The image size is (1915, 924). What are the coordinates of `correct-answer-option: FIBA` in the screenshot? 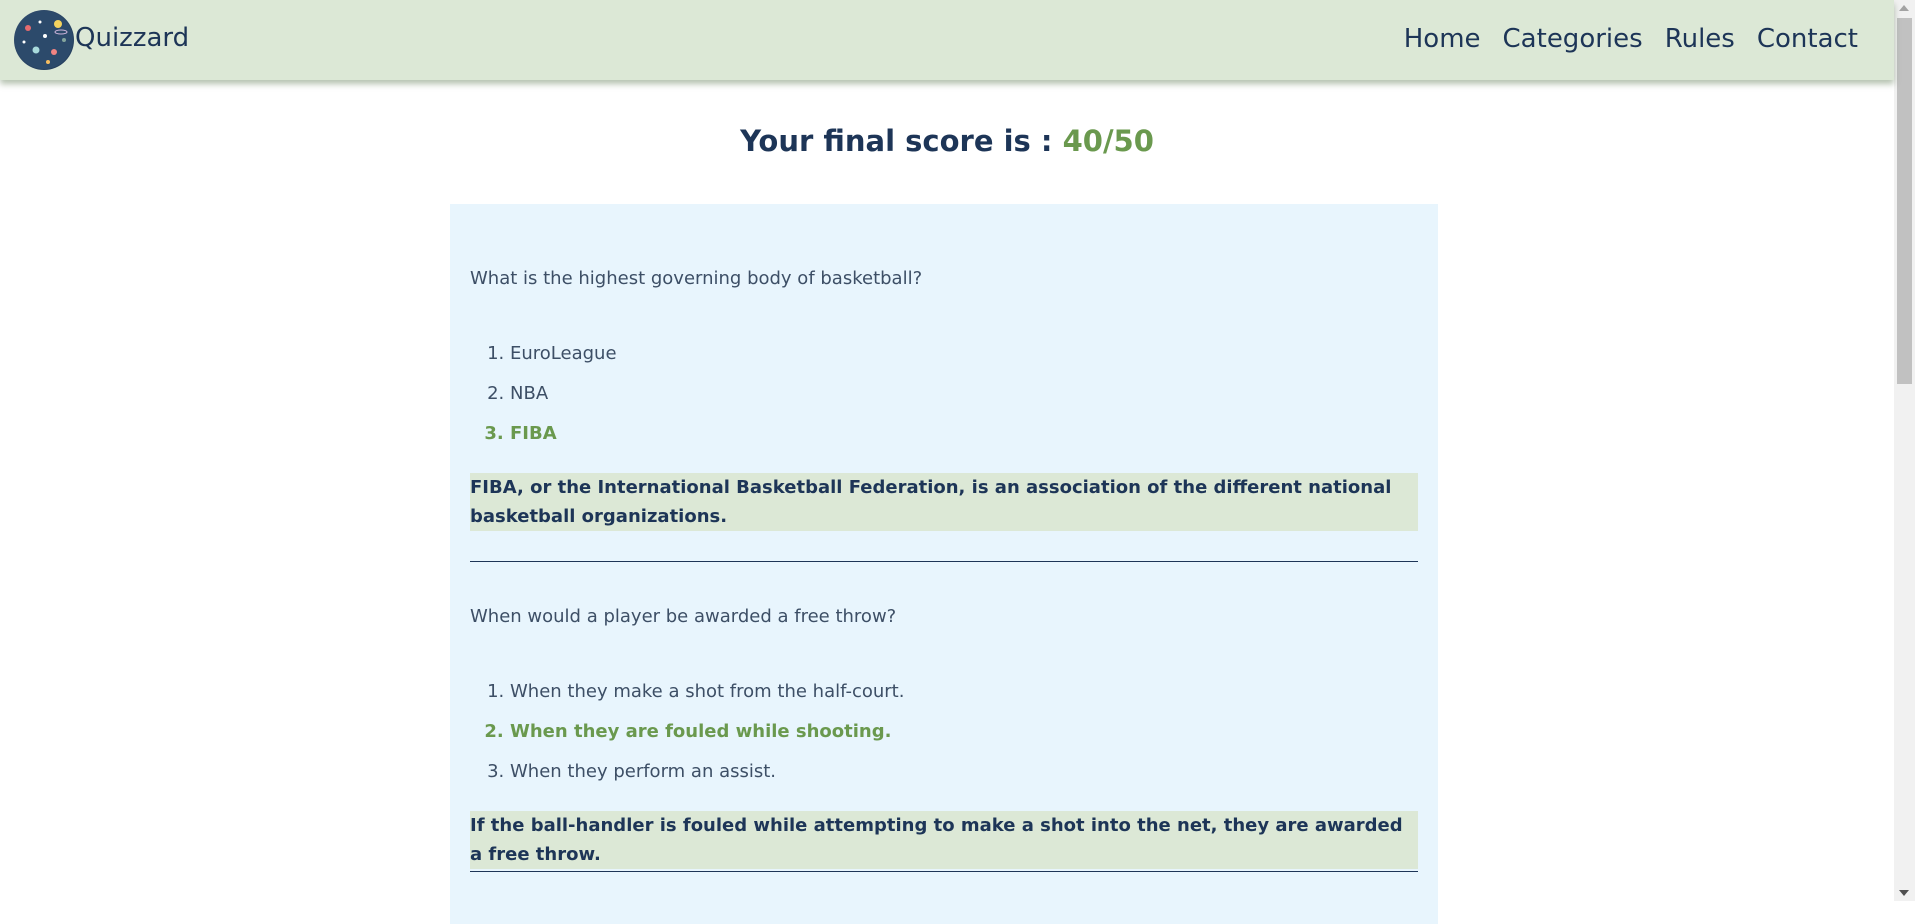 It's located at (563, 440).